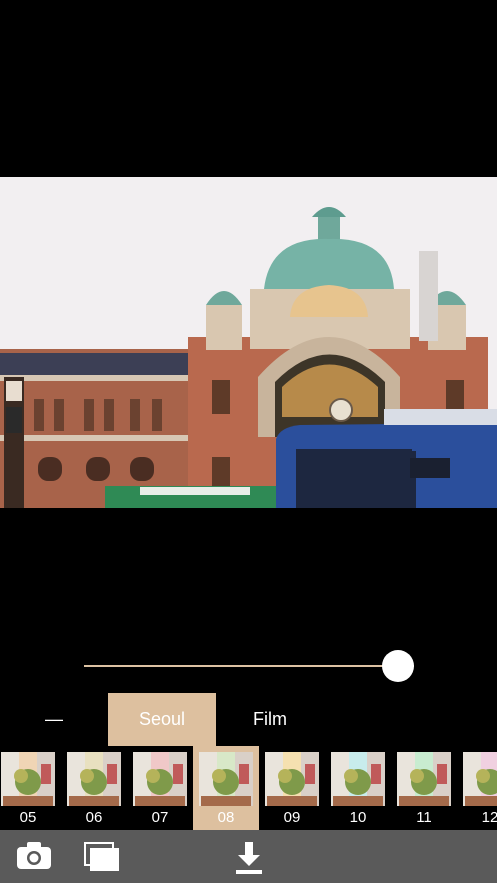 The image size is (497, 883). Describe the element at coordinates (424, 817) in the screenshot. I see `filter-label: 11` at that location.